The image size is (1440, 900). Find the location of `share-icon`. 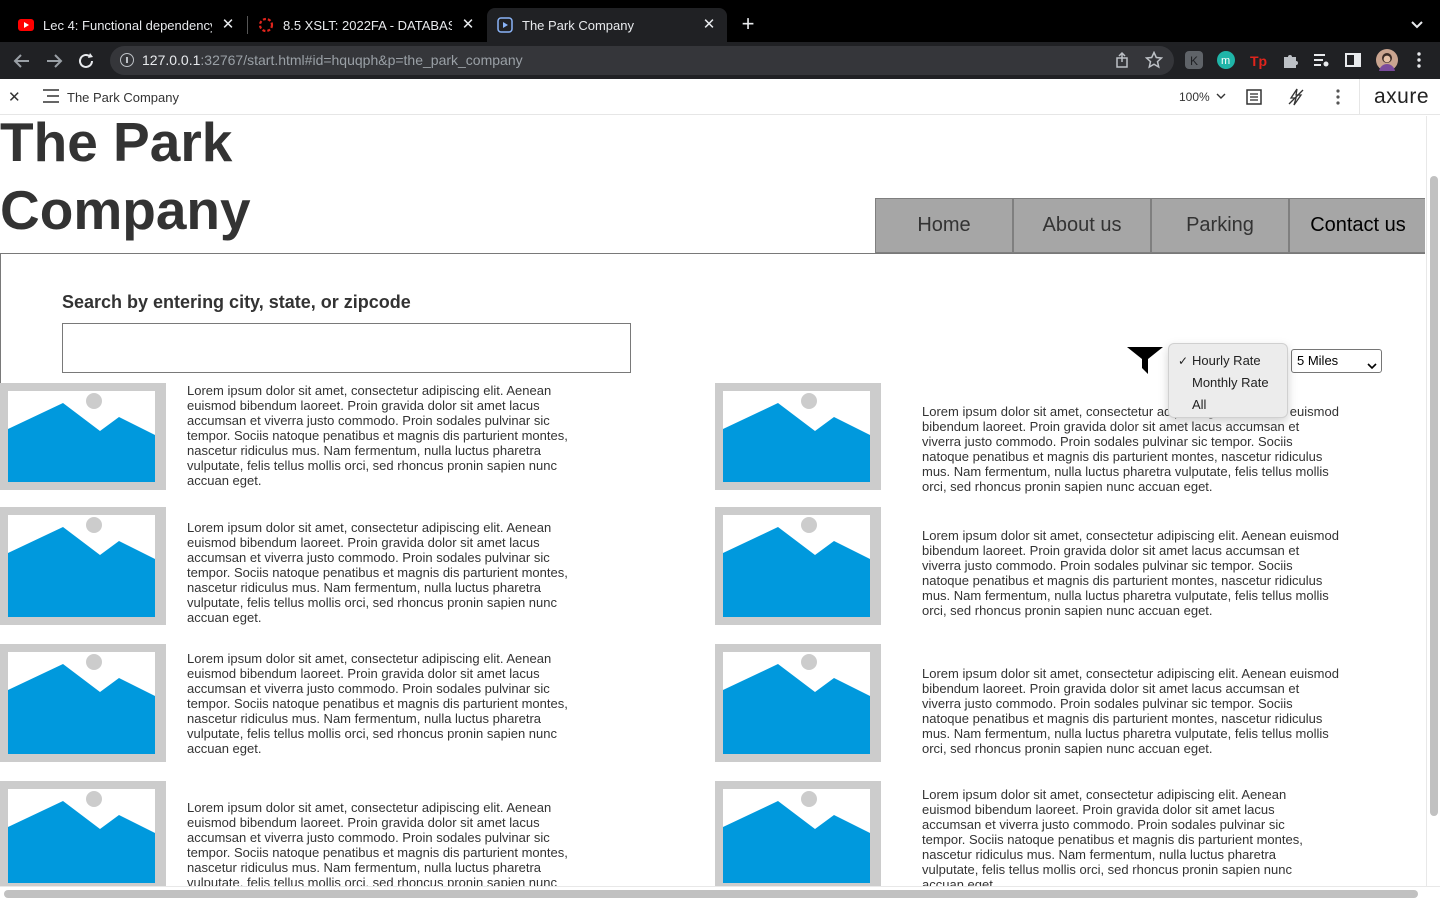

share-icon is located at coordinates (1122, 60).